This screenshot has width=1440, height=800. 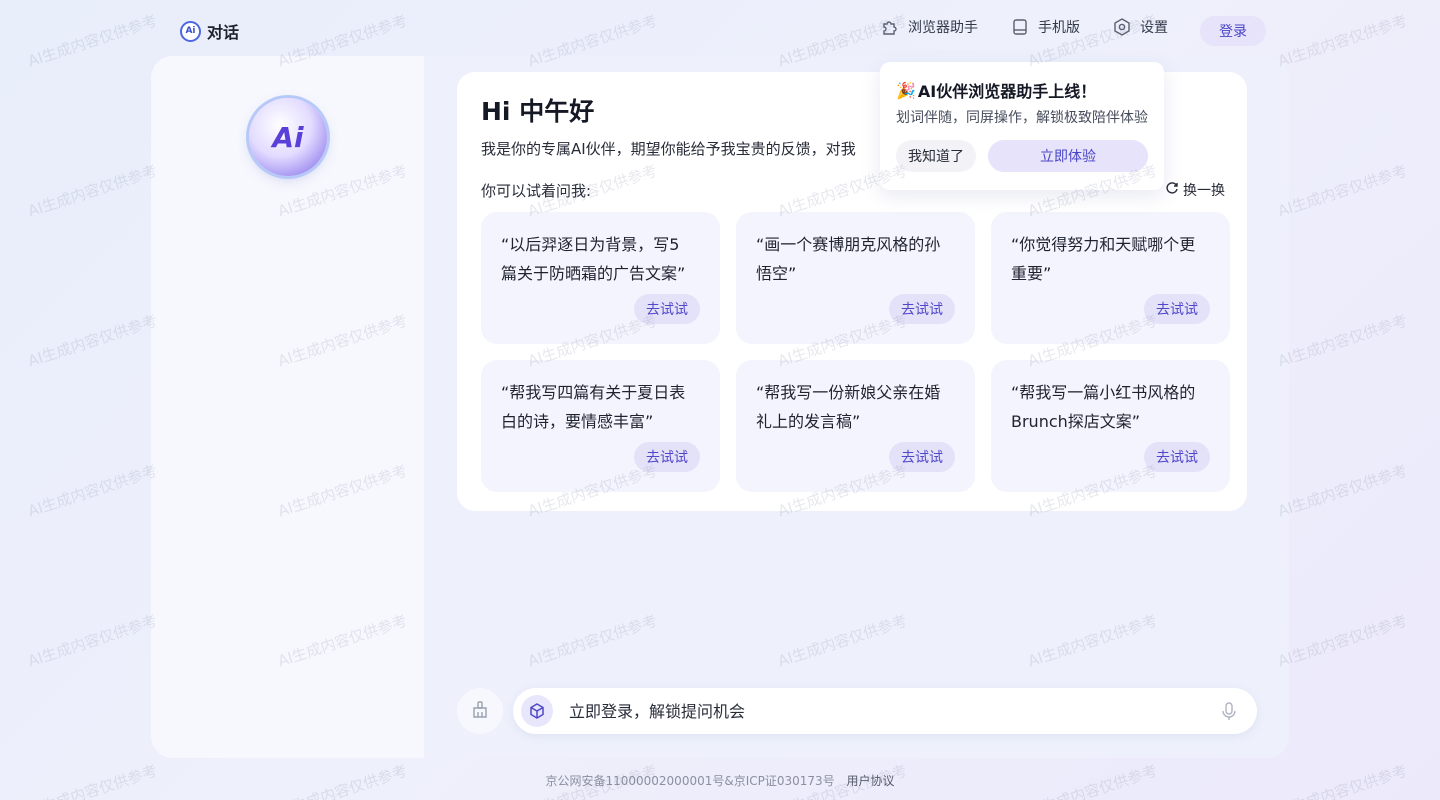 What do you see at coordinates (593, 259) in the screenshot?
I see `suggestion-text: “以后羿逐日为背景，写5篇关于防晒霜的广告文案”` at bounding box center [593, 259].